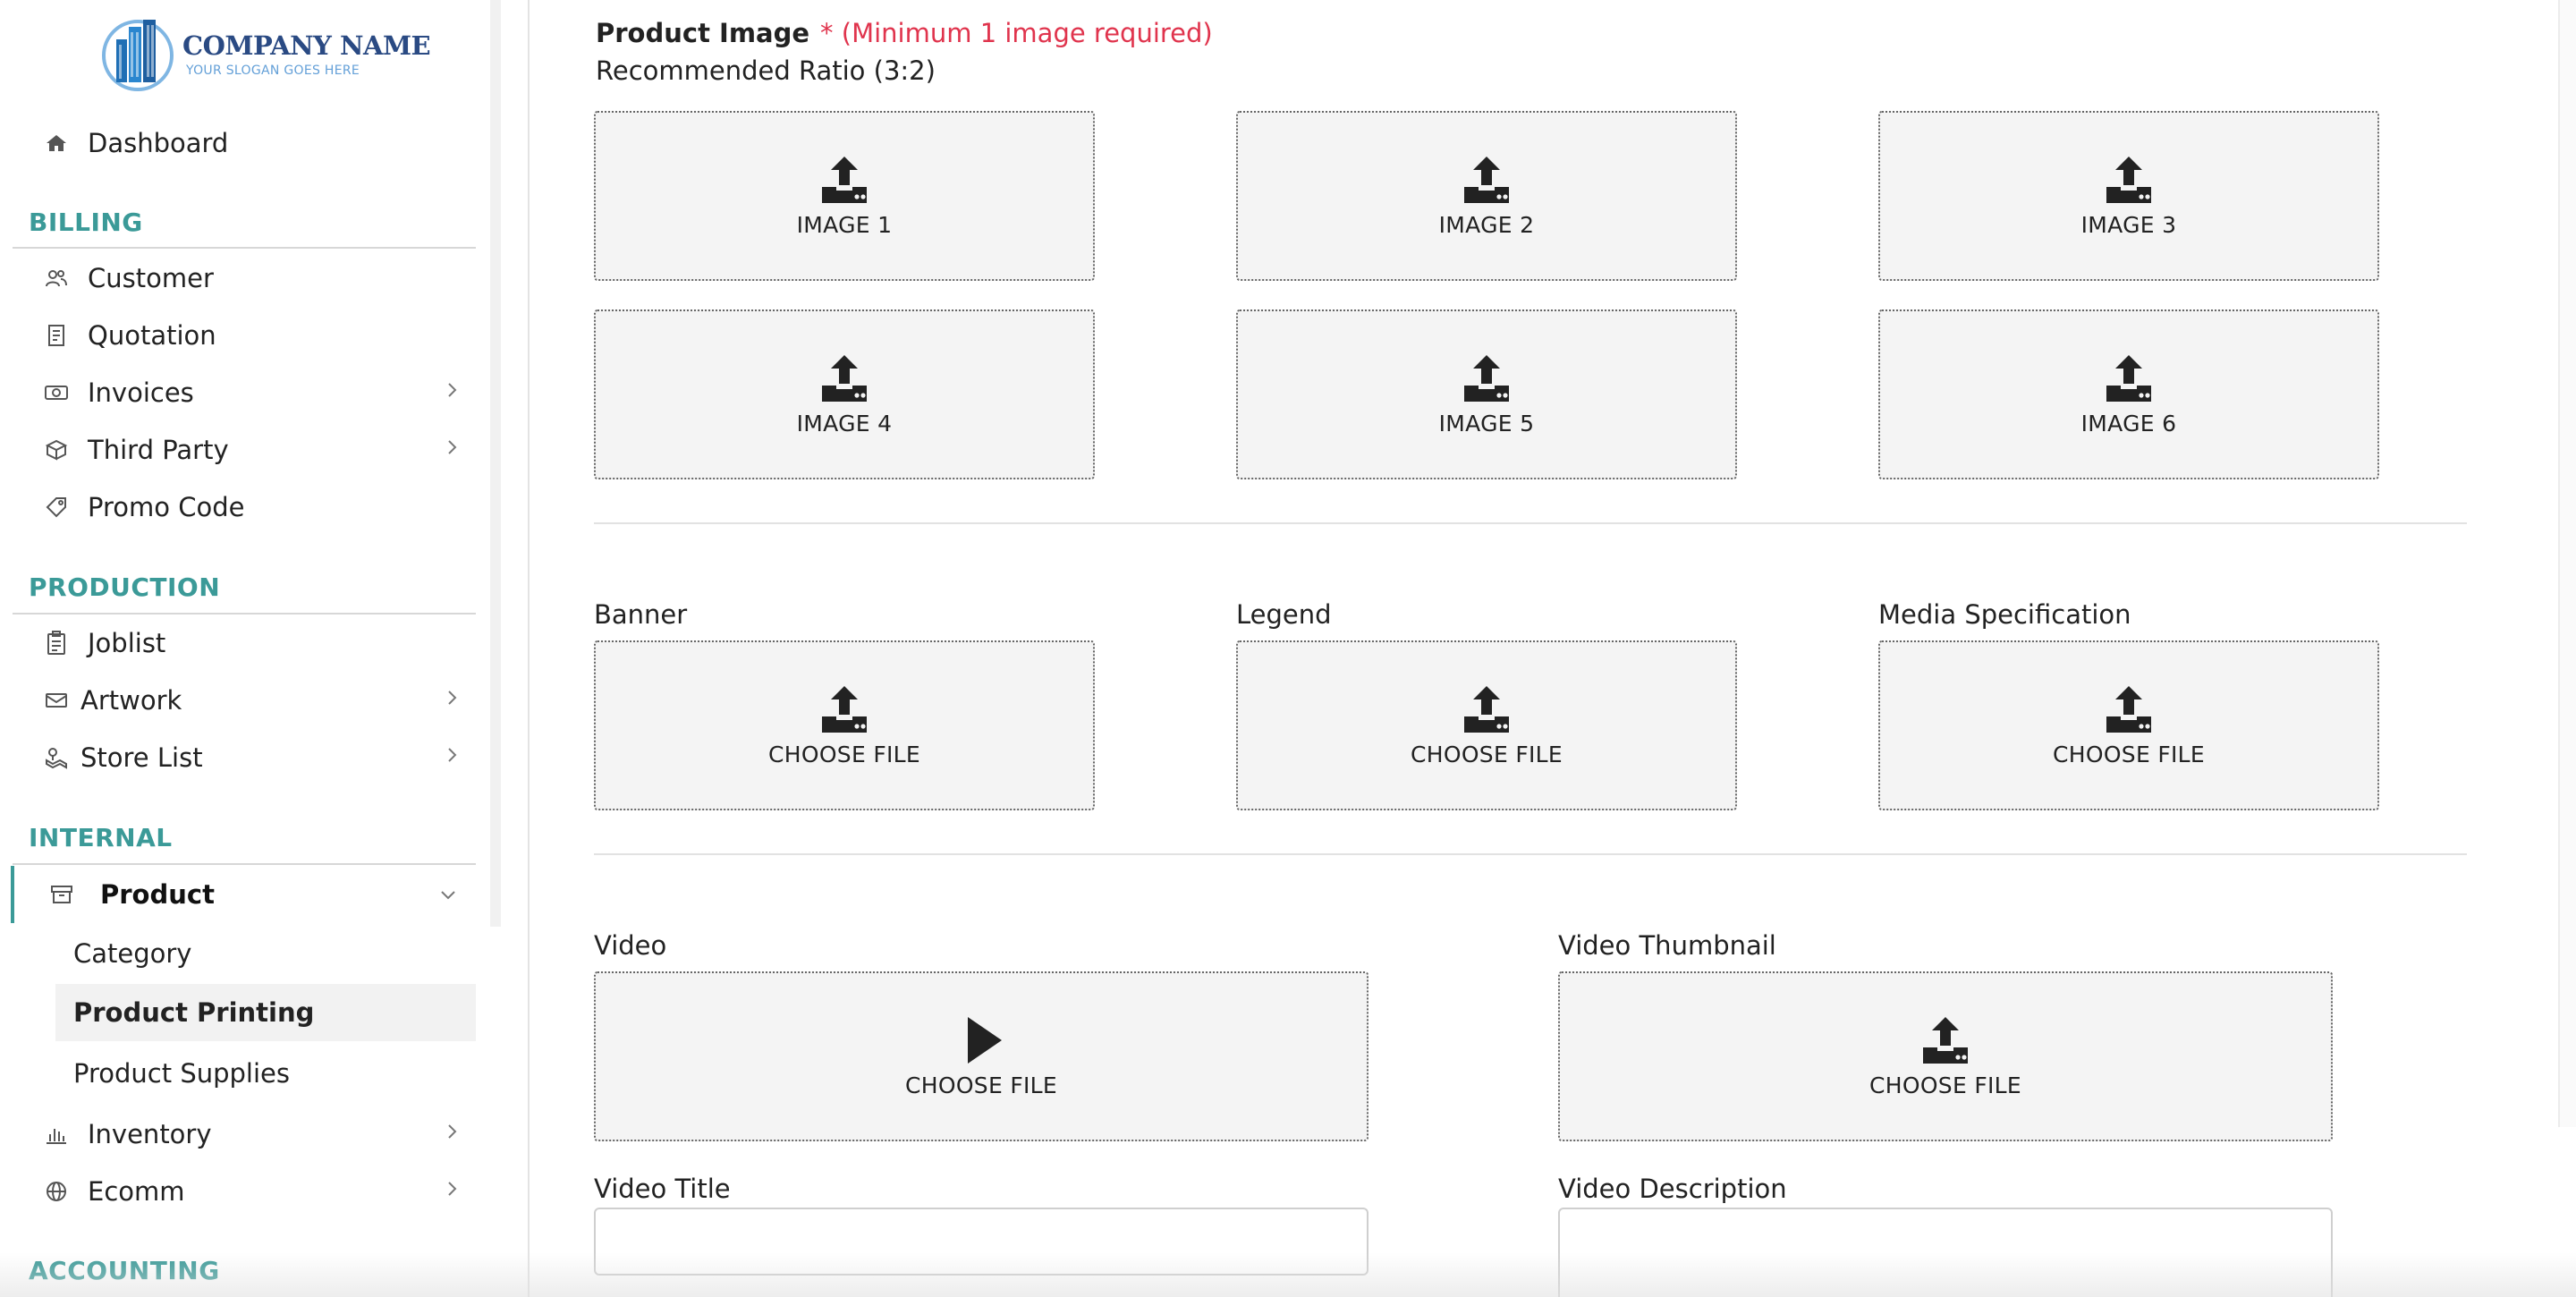 This screenshot has height=1297, width=2576. What do you see at coordinates (1672, 1189) in the screenshot?
I see `video-description-label: Video Description` at bounding box center [1672, 1189].